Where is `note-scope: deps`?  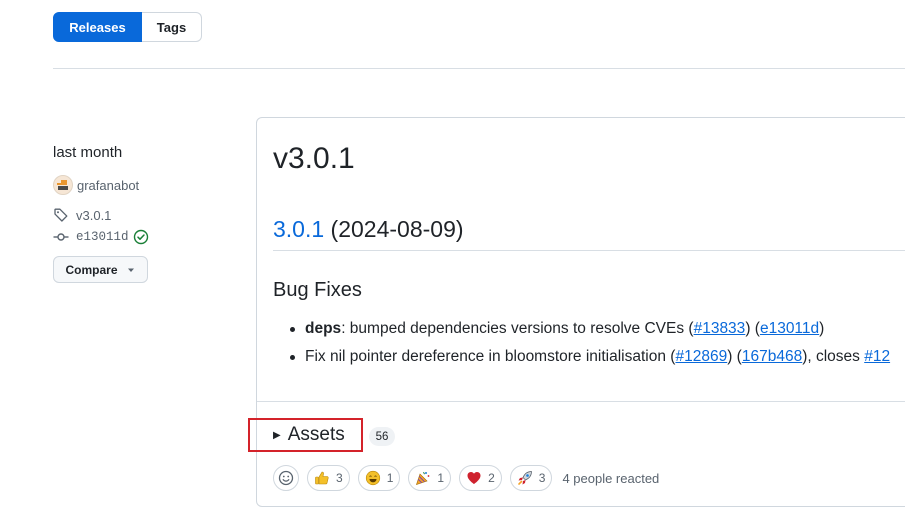 note-scope: deps is located at coordinates (323, 328).